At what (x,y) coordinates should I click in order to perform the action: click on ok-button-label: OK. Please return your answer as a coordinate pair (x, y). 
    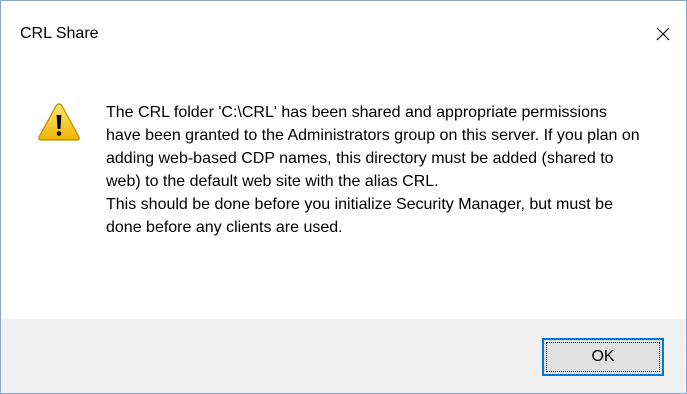
    Looking at the image, I should click on (603, 357).